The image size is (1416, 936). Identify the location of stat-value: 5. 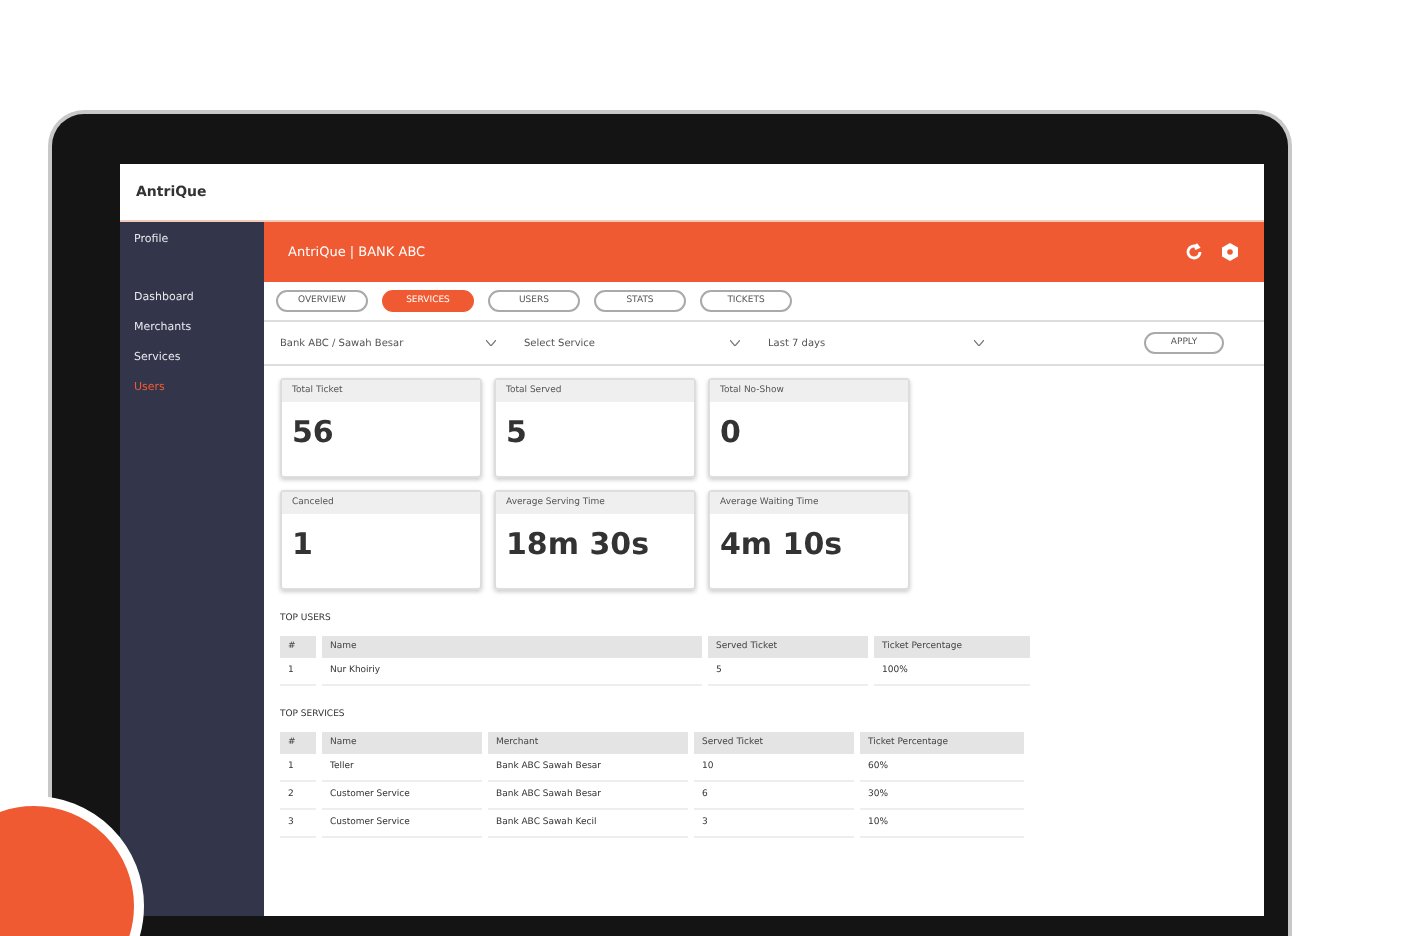
(516, 433).